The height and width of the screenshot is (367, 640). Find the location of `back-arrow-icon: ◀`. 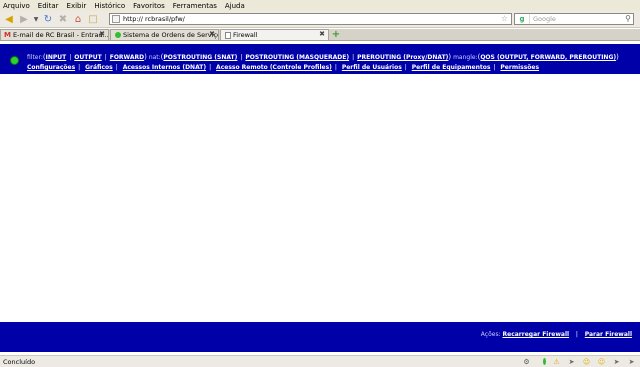

back-arrow-icon: ◀ is located at coordinates (9, 19).